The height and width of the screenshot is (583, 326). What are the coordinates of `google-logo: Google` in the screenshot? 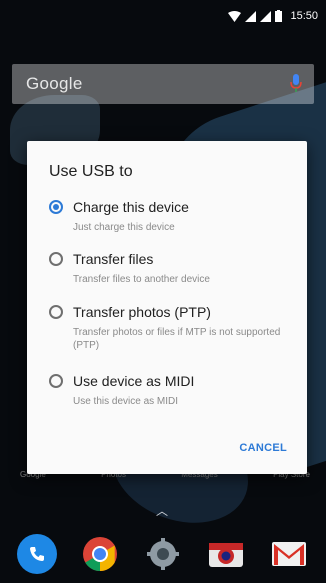 It's located at (54, 83).